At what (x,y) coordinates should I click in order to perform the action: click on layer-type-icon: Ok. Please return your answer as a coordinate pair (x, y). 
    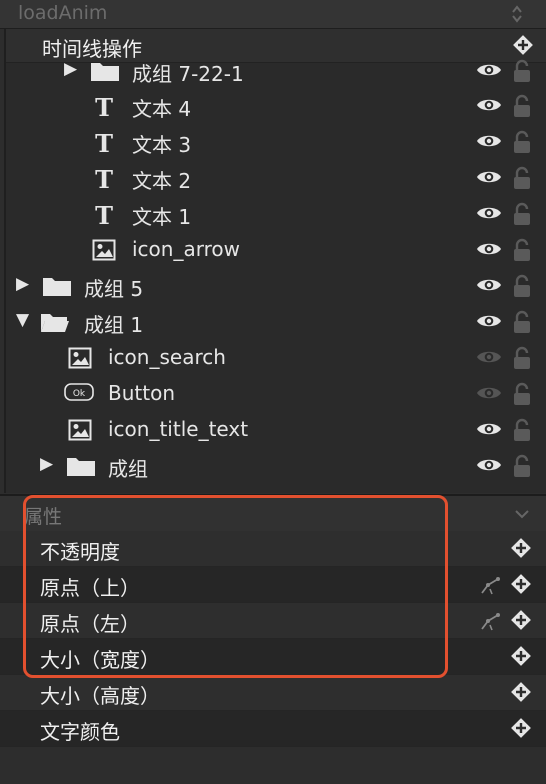
    Looking at the image, I should click on (79, 394).